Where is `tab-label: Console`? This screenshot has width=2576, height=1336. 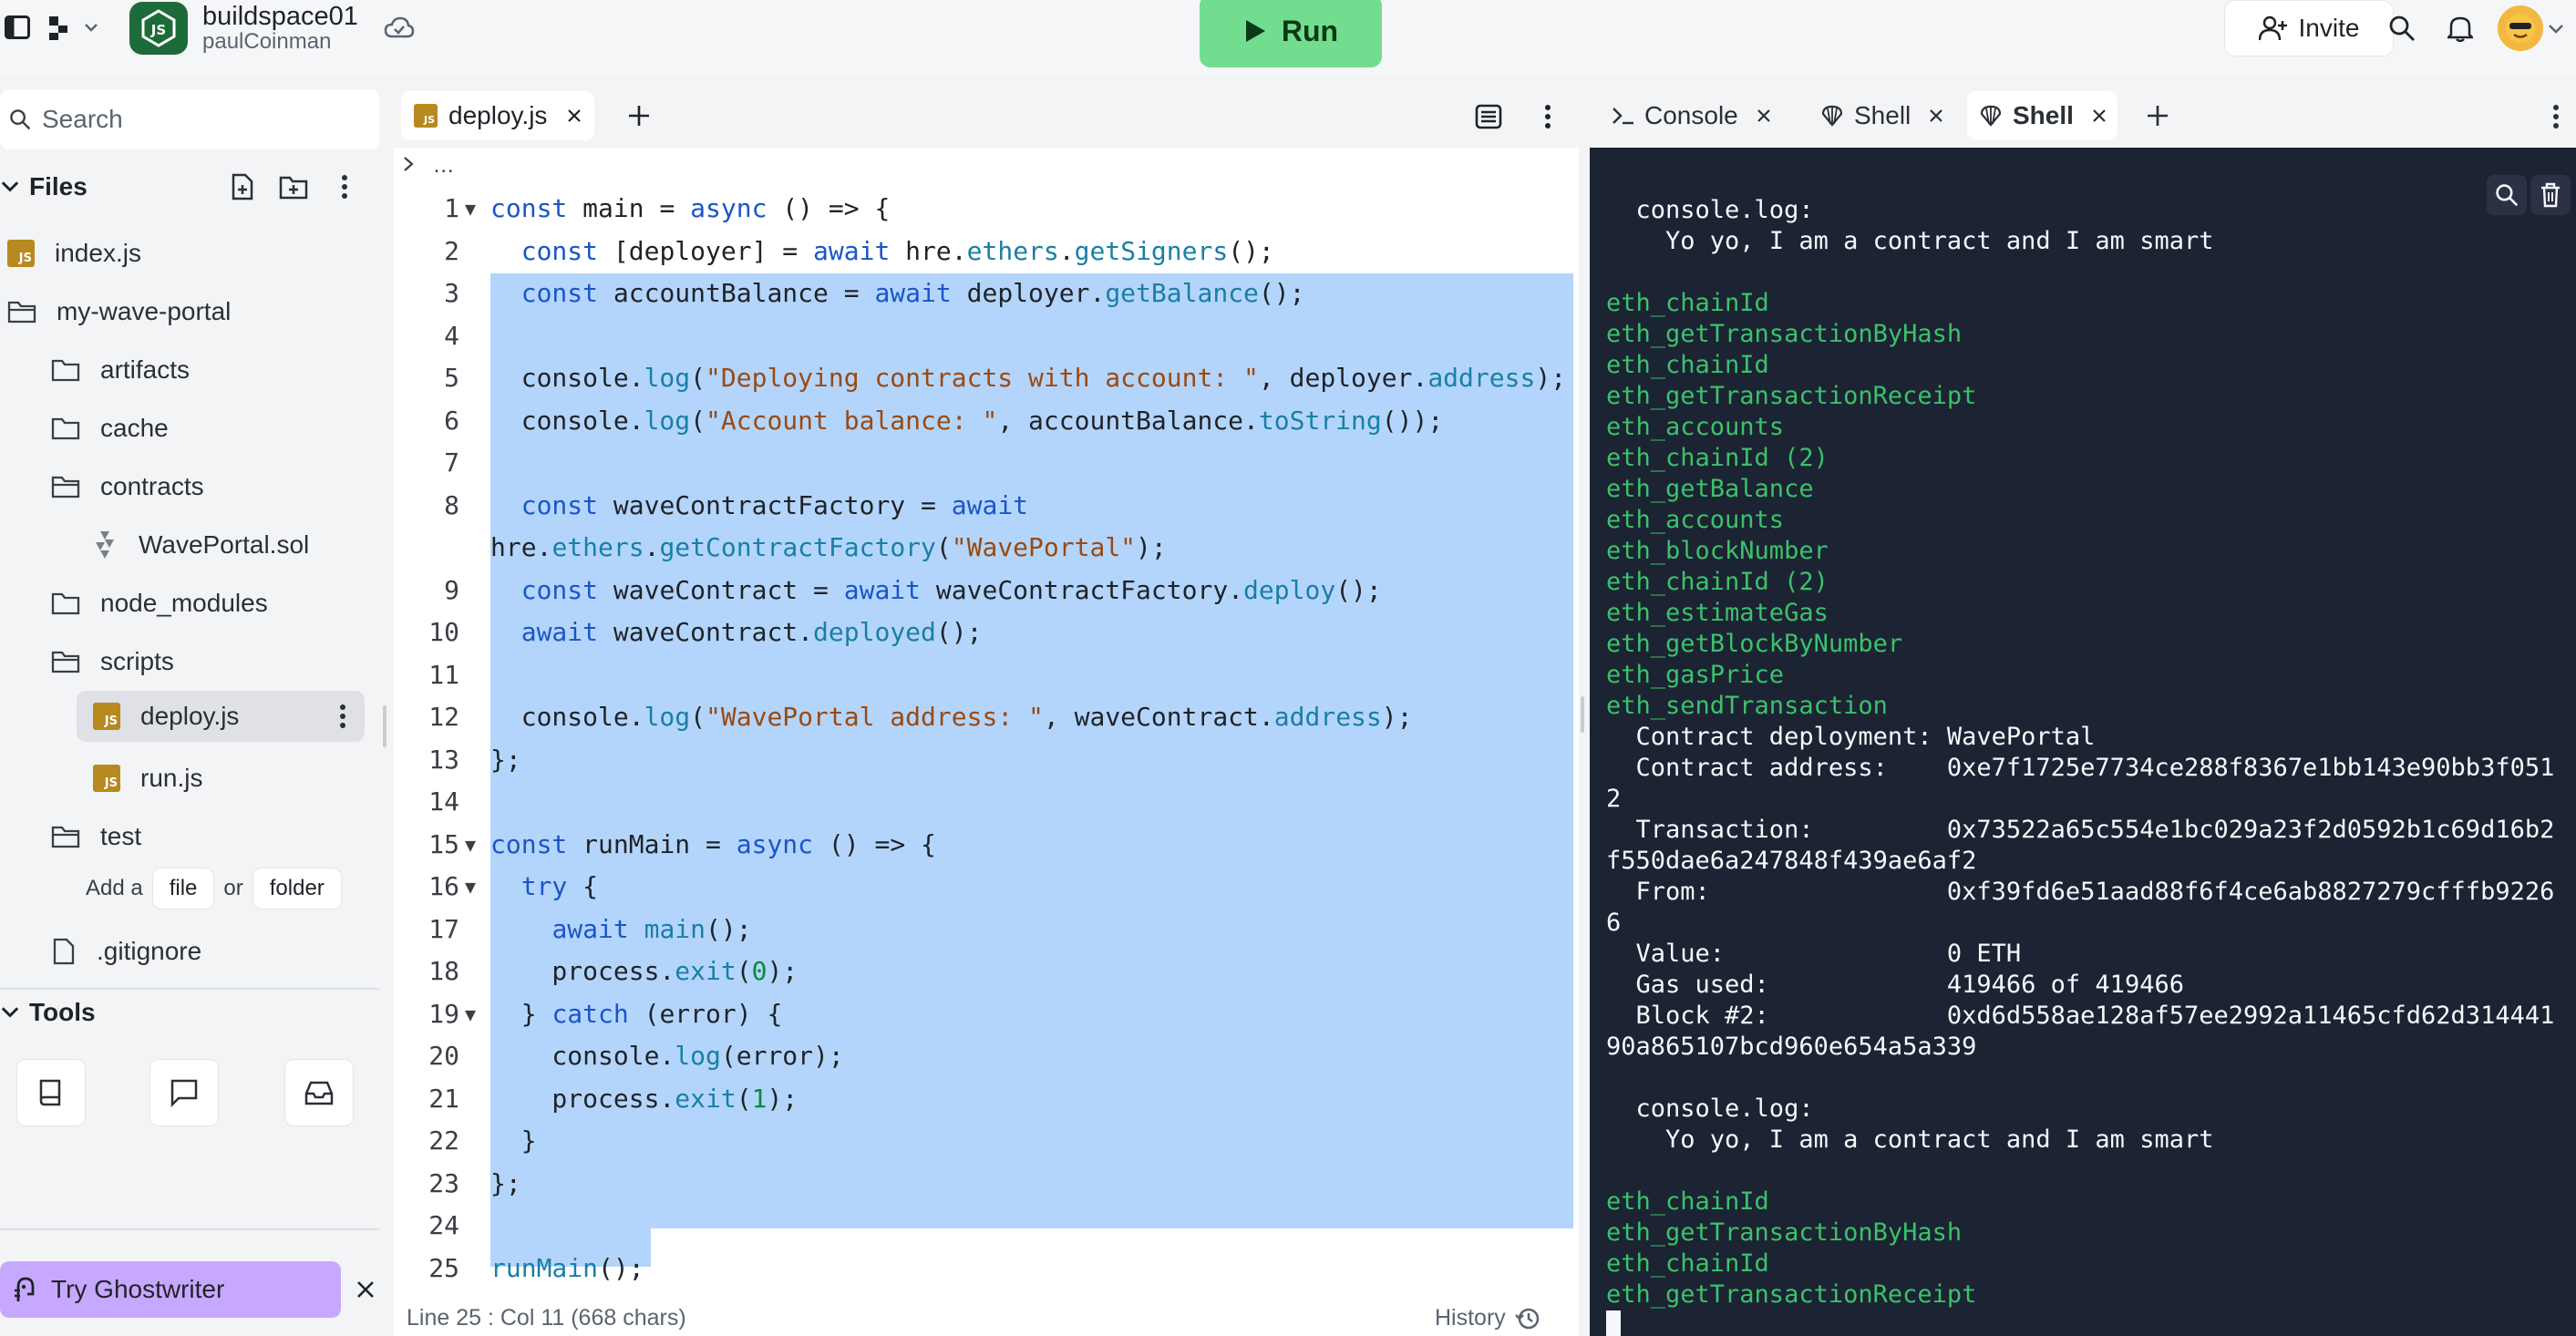 tab-label: Console is located at coordinates (1691, 115).